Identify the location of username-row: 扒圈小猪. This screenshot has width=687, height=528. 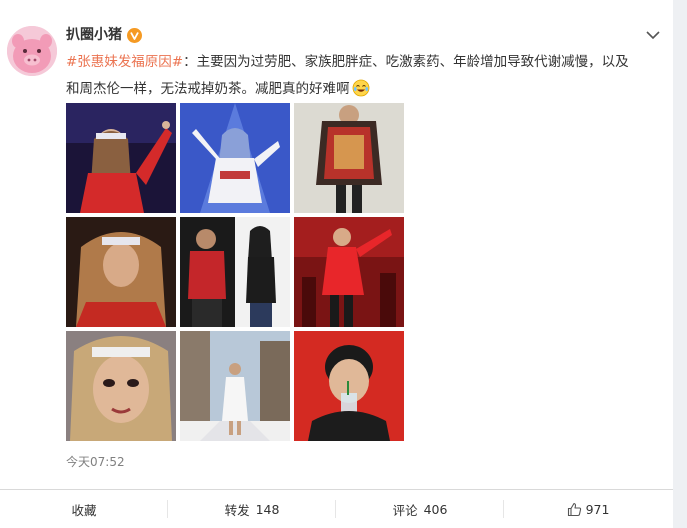
(104, 35).